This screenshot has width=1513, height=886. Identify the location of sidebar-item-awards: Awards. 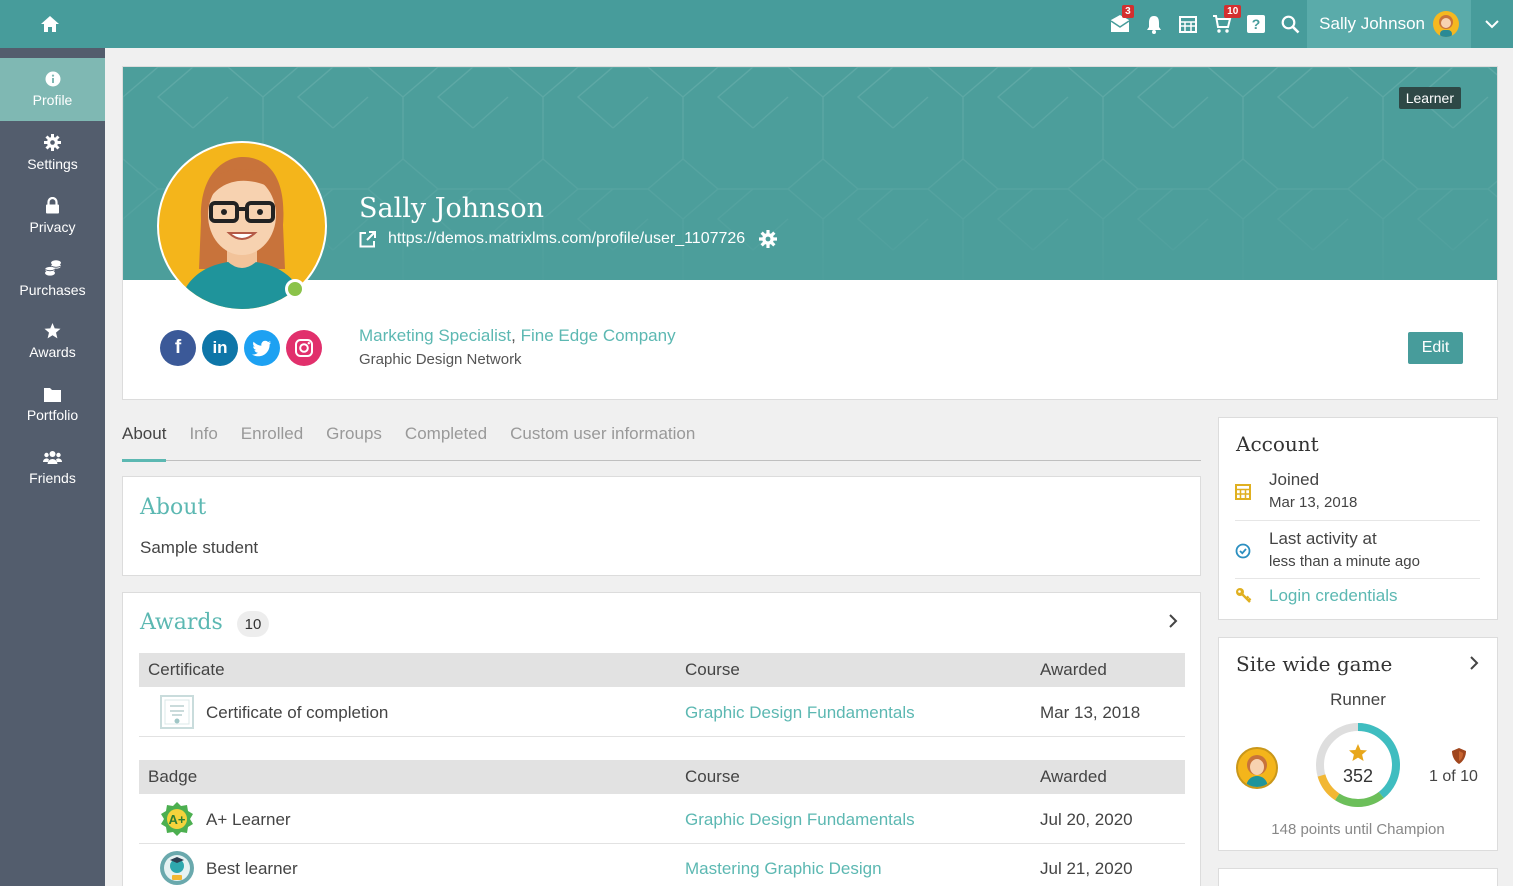
(52, 341).